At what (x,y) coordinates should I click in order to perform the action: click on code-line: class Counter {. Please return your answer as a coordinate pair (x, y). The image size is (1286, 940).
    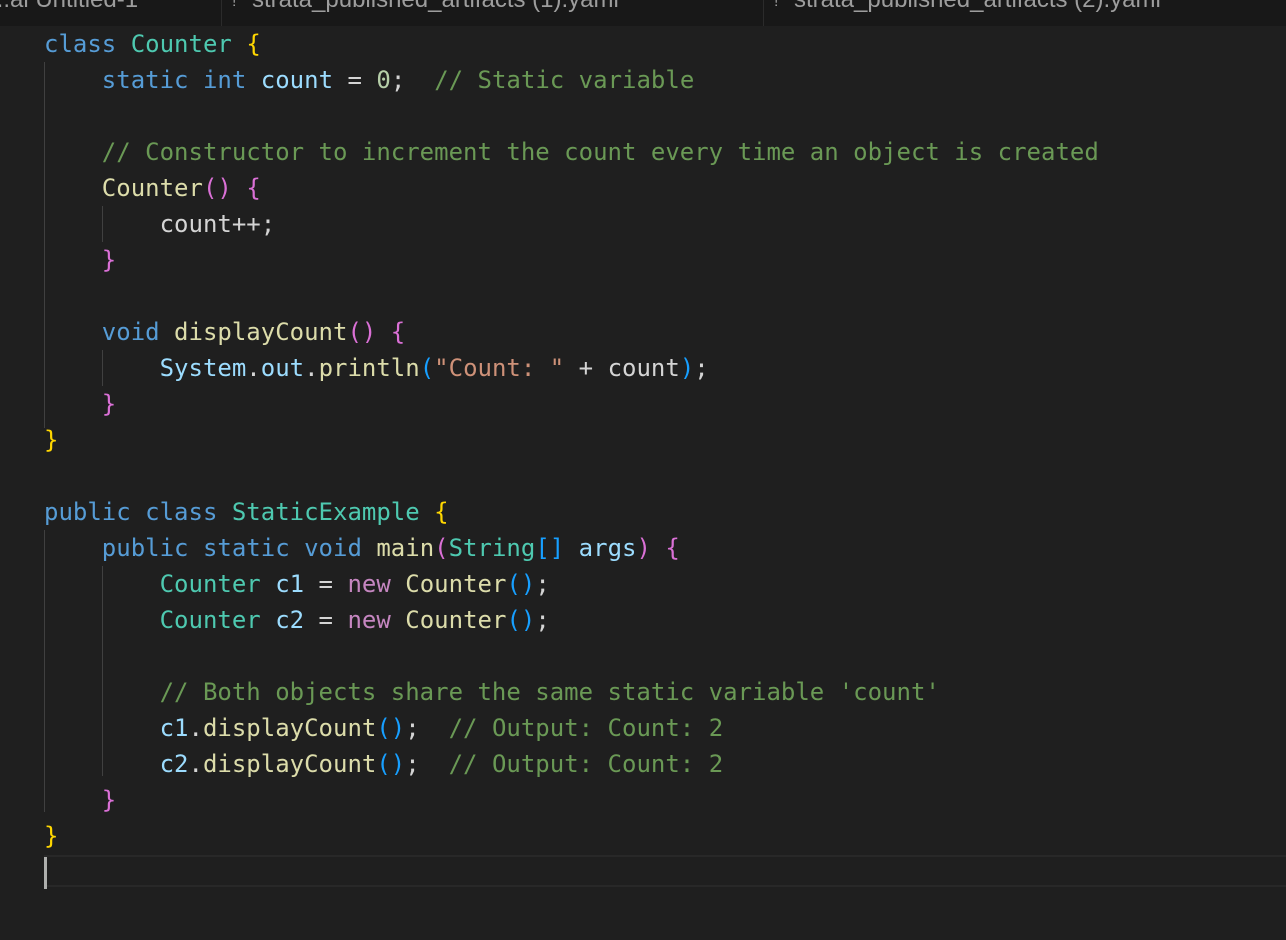
    Looking at the image, I should click on (152, 44).